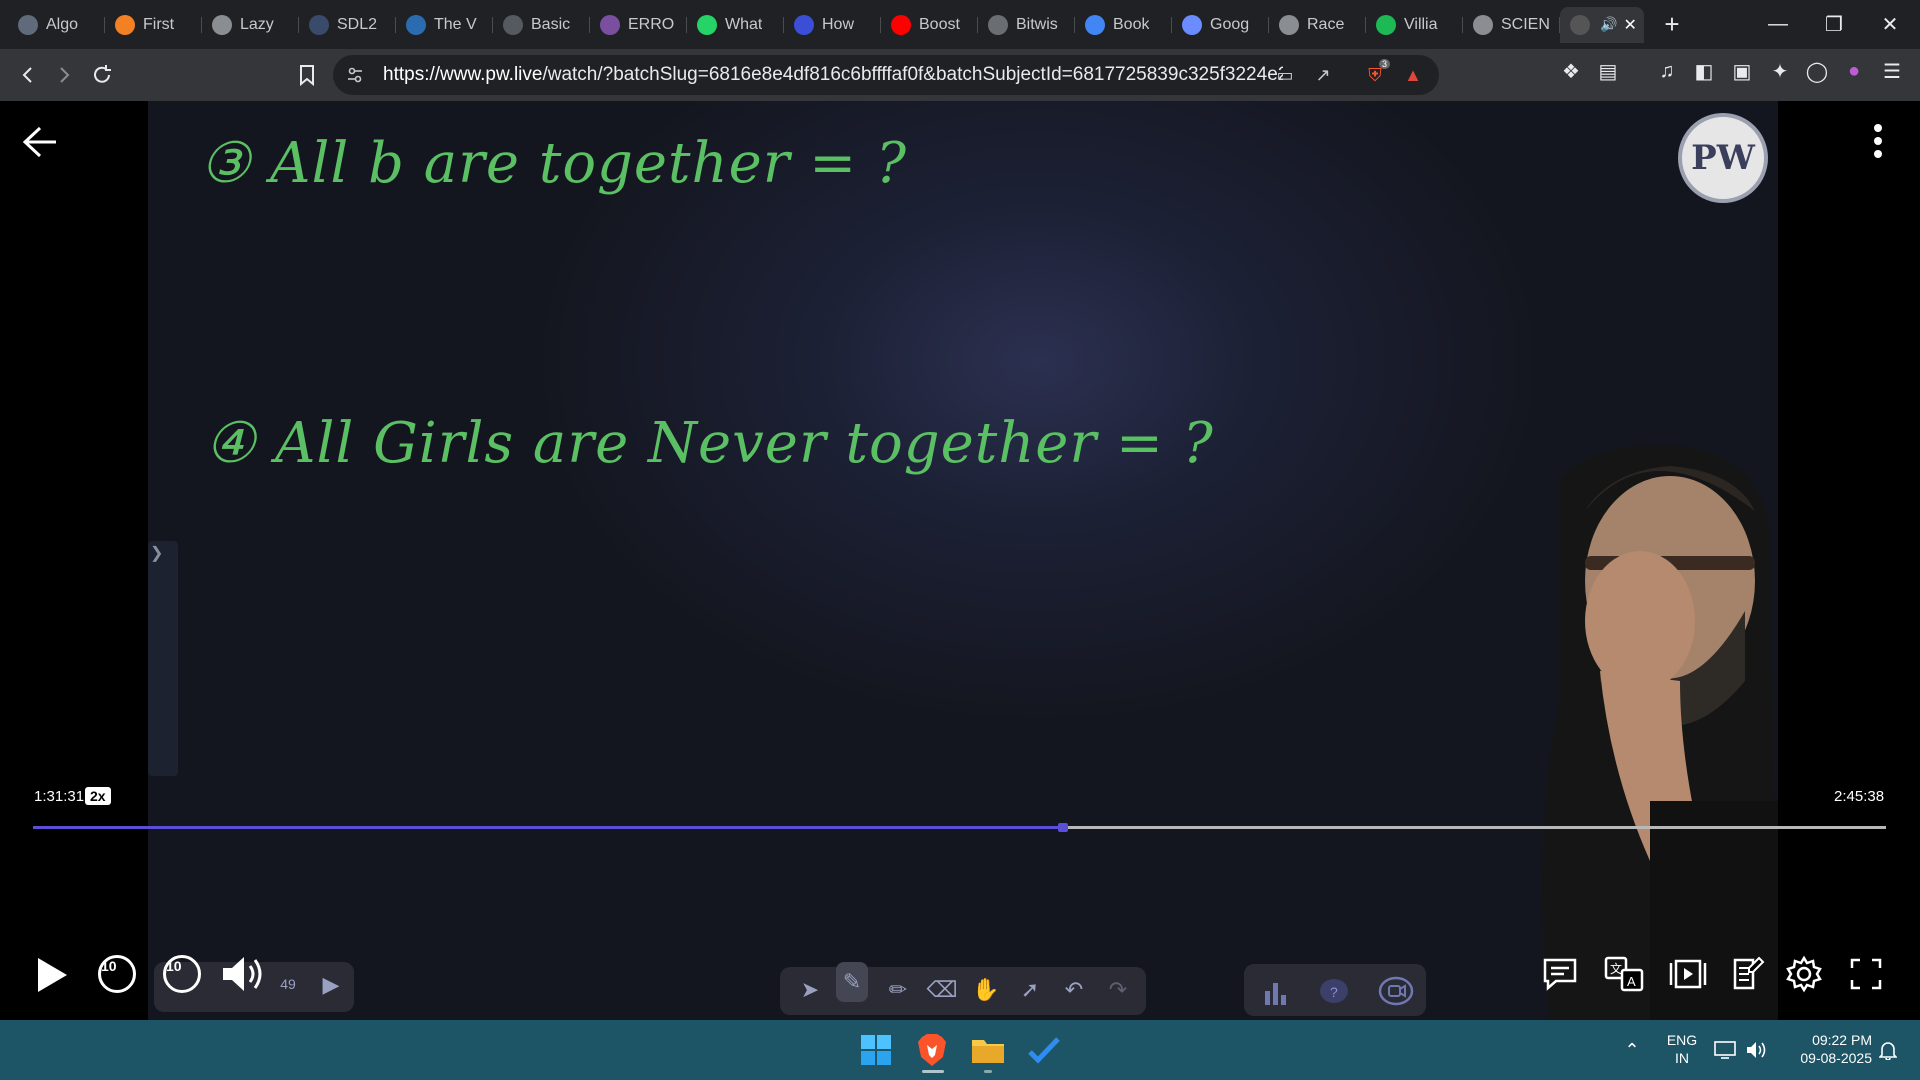  What do you see at coordinates (1396, 992) in the screenshot?
I see `chat-video-icon` at bounding box center [1396, 992].